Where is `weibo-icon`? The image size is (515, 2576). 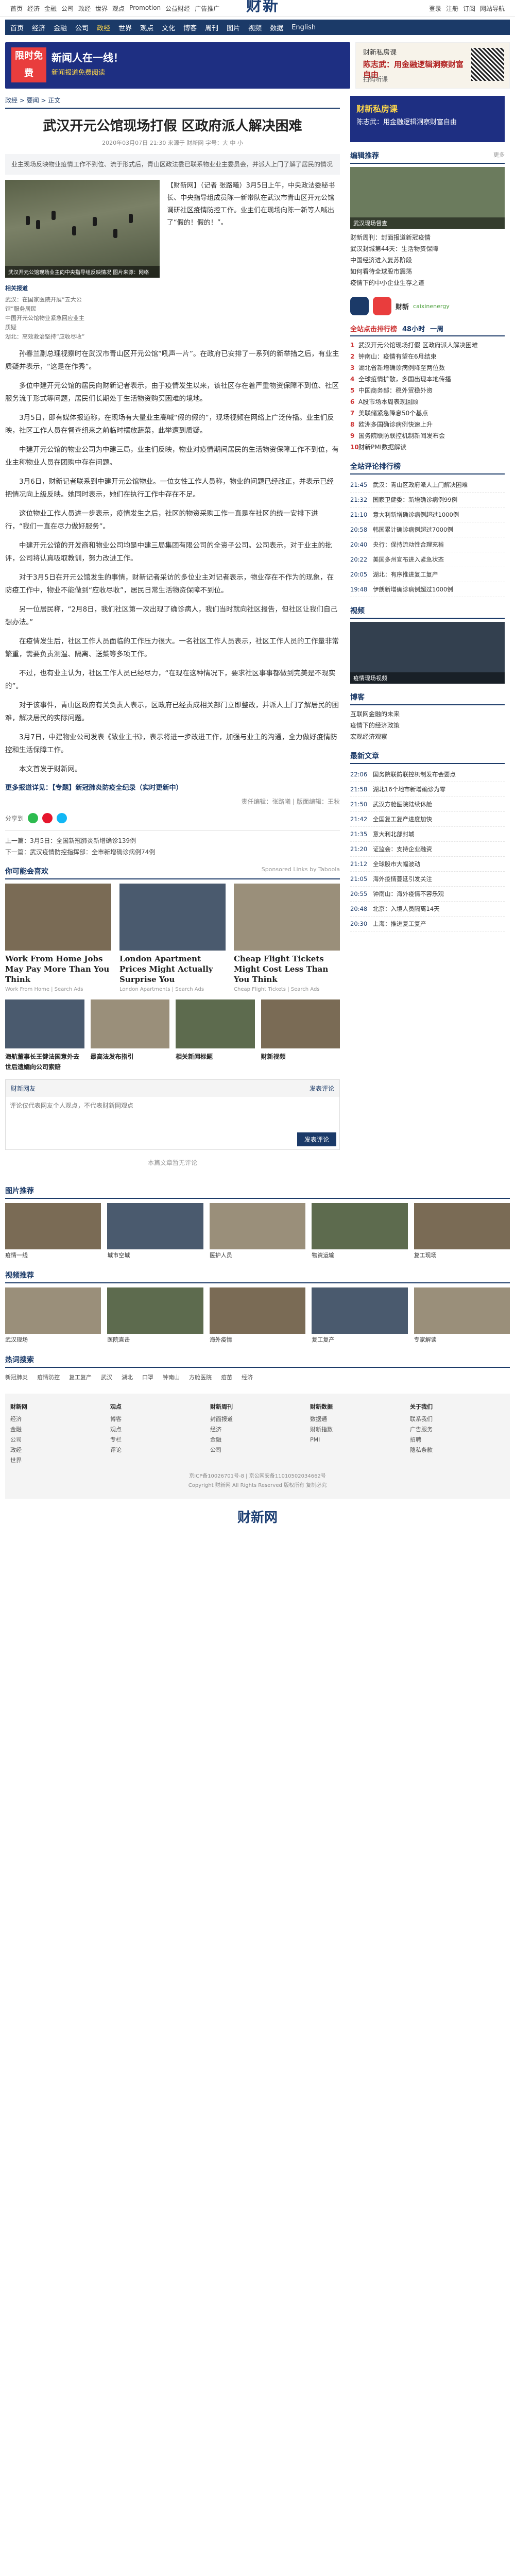
weibo-icon is located at coordinates (47, 818).